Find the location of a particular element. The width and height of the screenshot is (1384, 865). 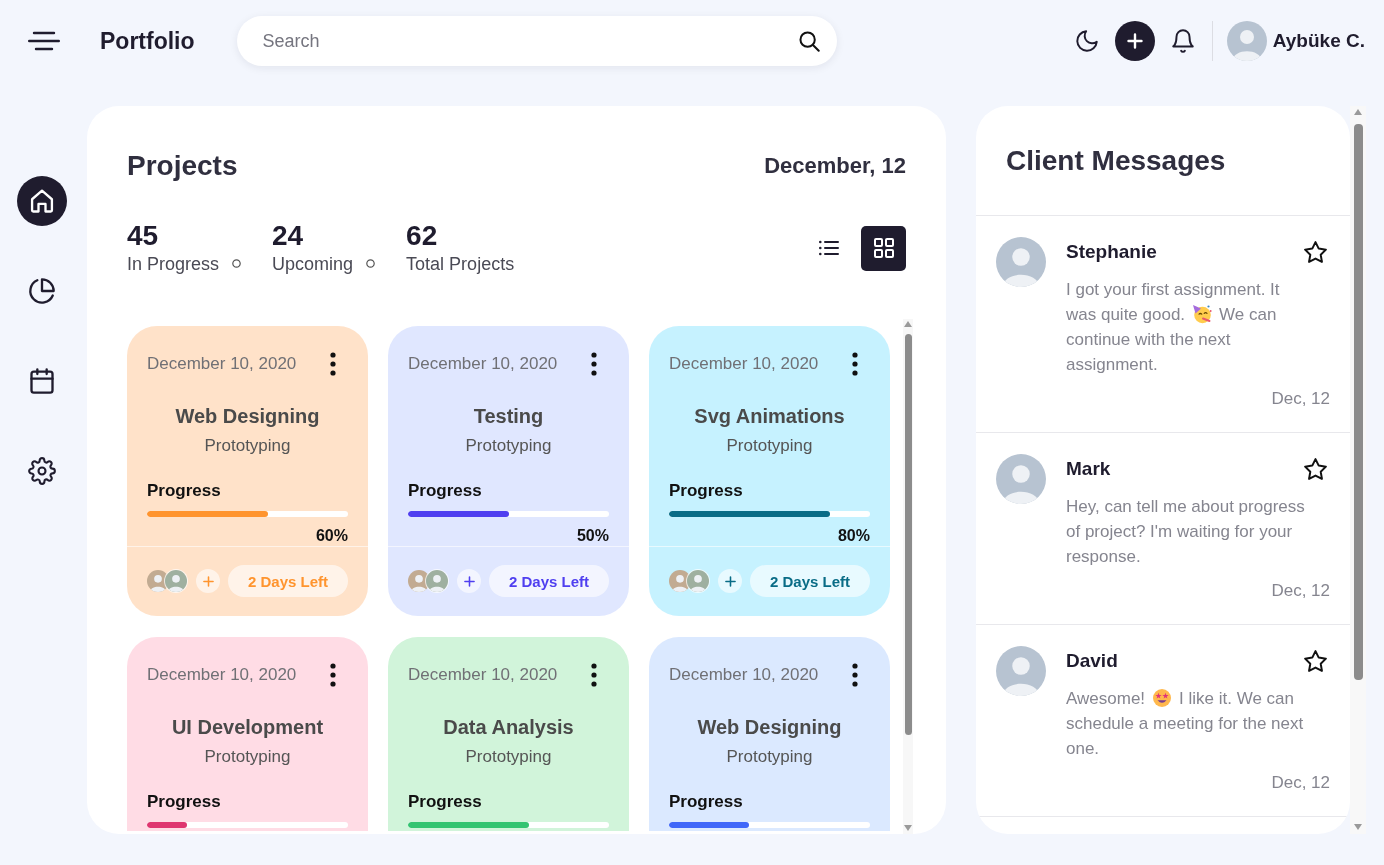

stat-value: 62 is located at coordinates (422, 236).